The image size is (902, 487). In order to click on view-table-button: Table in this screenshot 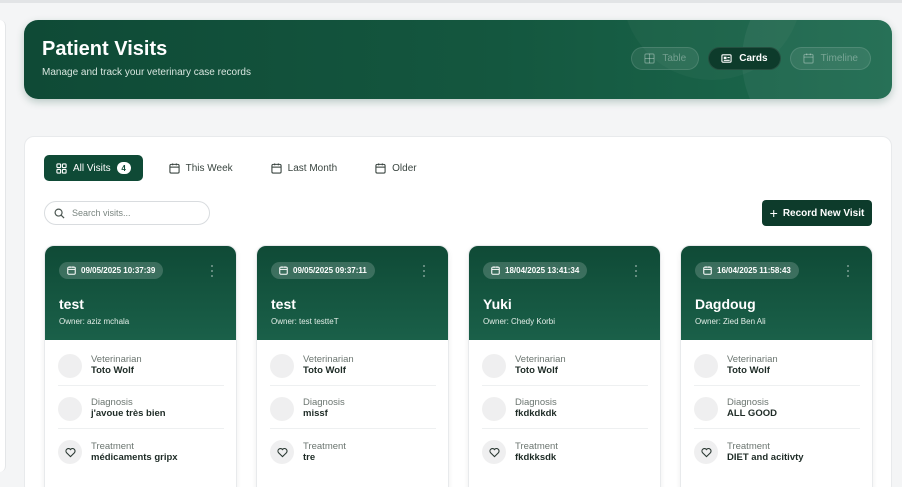, I will do `click(665, 58)`.